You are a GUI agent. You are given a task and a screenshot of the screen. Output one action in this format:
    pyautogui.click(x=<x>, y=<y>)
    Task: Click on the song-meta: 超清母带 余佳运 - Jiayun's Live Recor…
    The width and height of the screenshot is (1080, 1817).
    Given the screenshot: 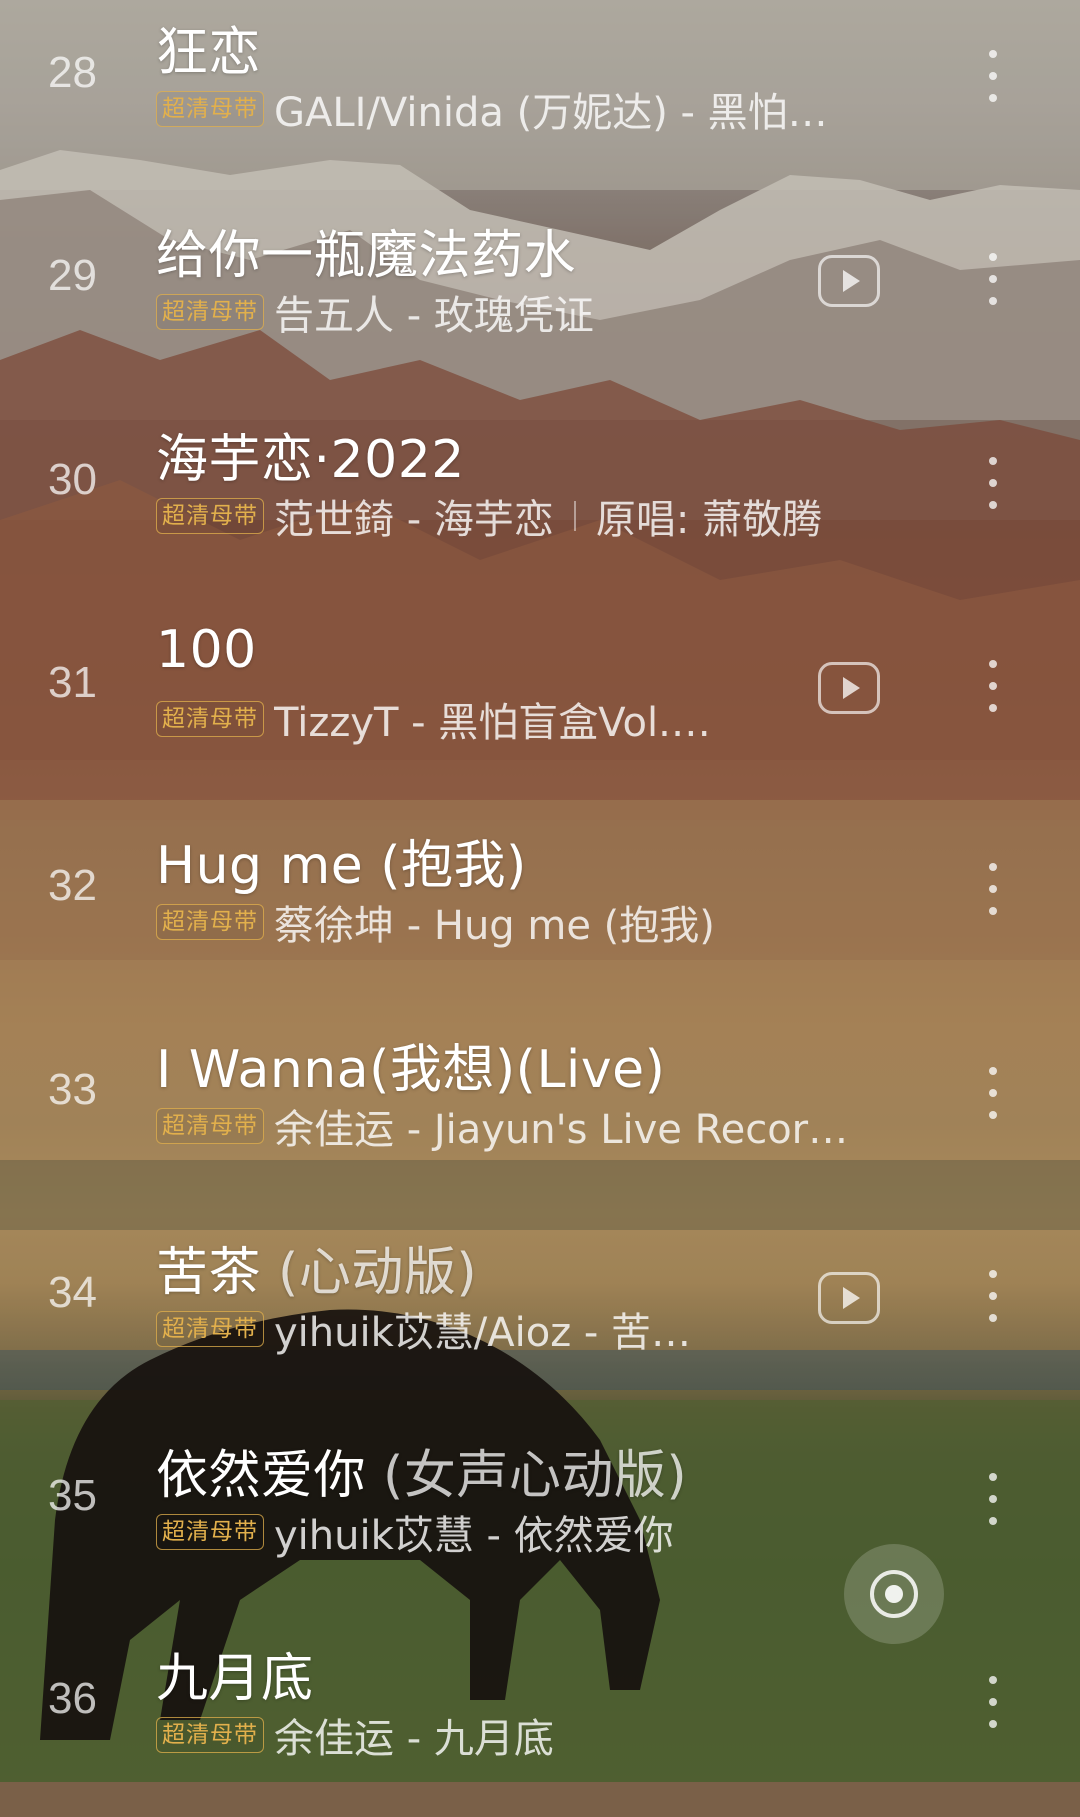 What is the action you would take?
    pyautogui.click(x=502, y=1126)
    